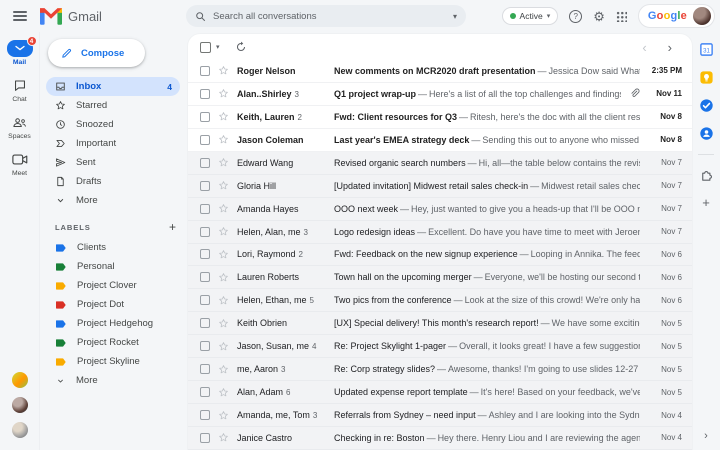  Describe the element at coordinates (114, 342) in the screenshot. I see `label-item-project-rocket: Project Rocket` at that location.